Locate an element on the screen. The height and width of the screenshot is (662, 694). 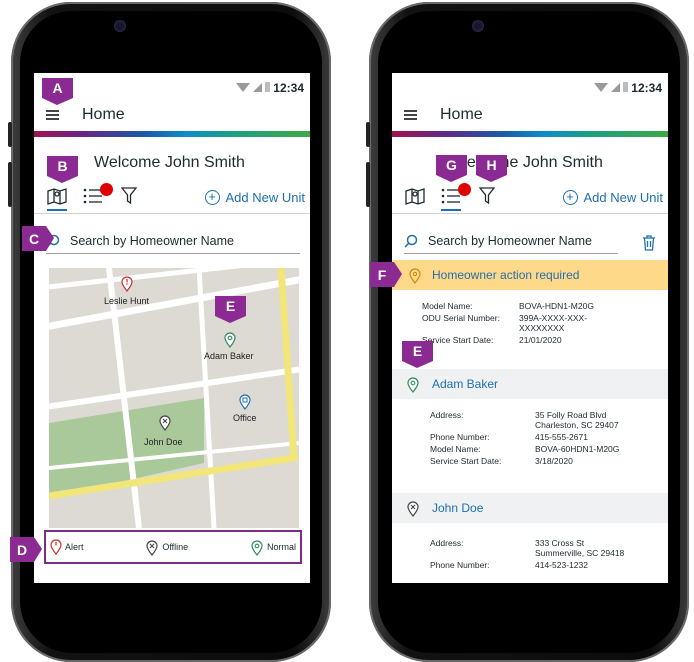
service-start-value: 3/18/2020 is located at coordinates (554, 461).